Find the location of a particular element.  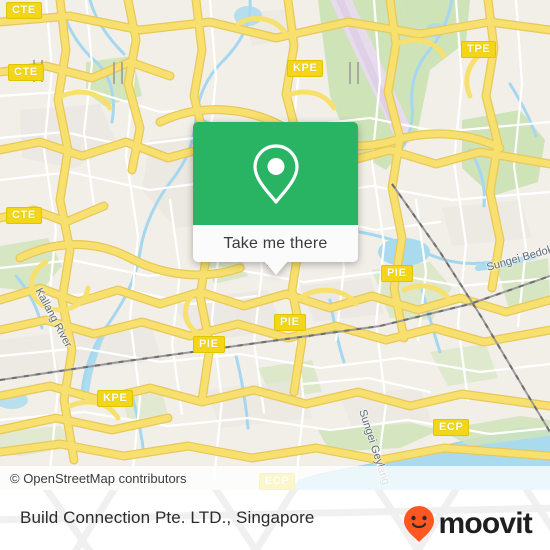

highway-shield-pie-2: PIE is located at coordinates (290, 322).